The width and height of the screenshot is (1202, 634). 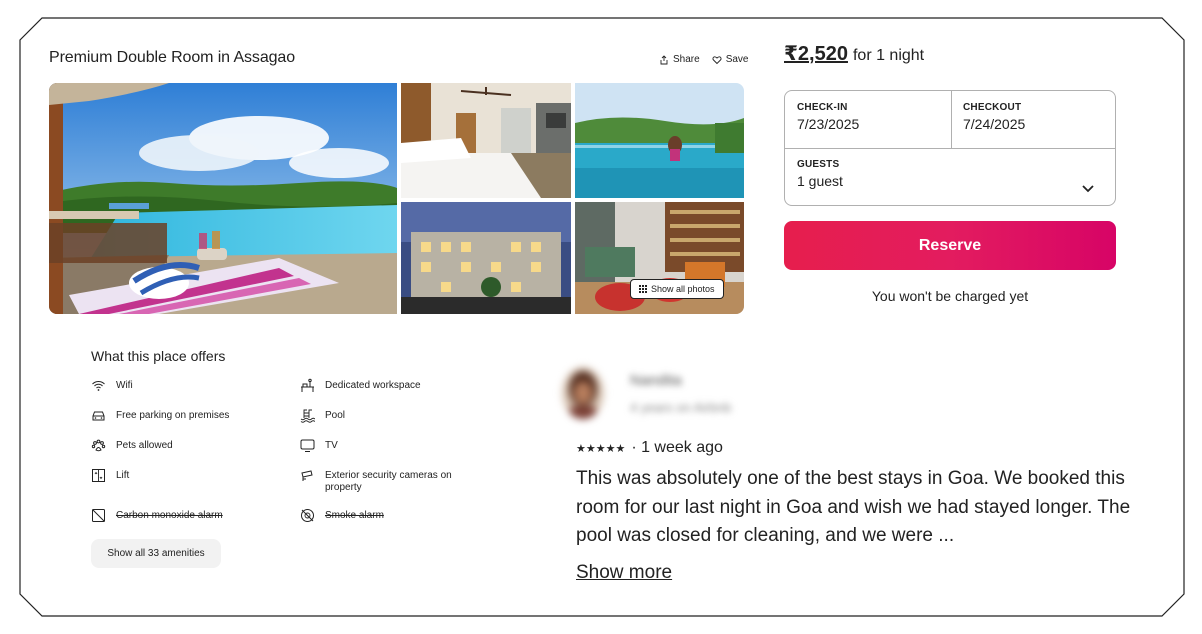 What do you see at coordinates (601, 448) in the screenshot?
I see `star-rating: ★★★★★` at bounding box center [601, 448].